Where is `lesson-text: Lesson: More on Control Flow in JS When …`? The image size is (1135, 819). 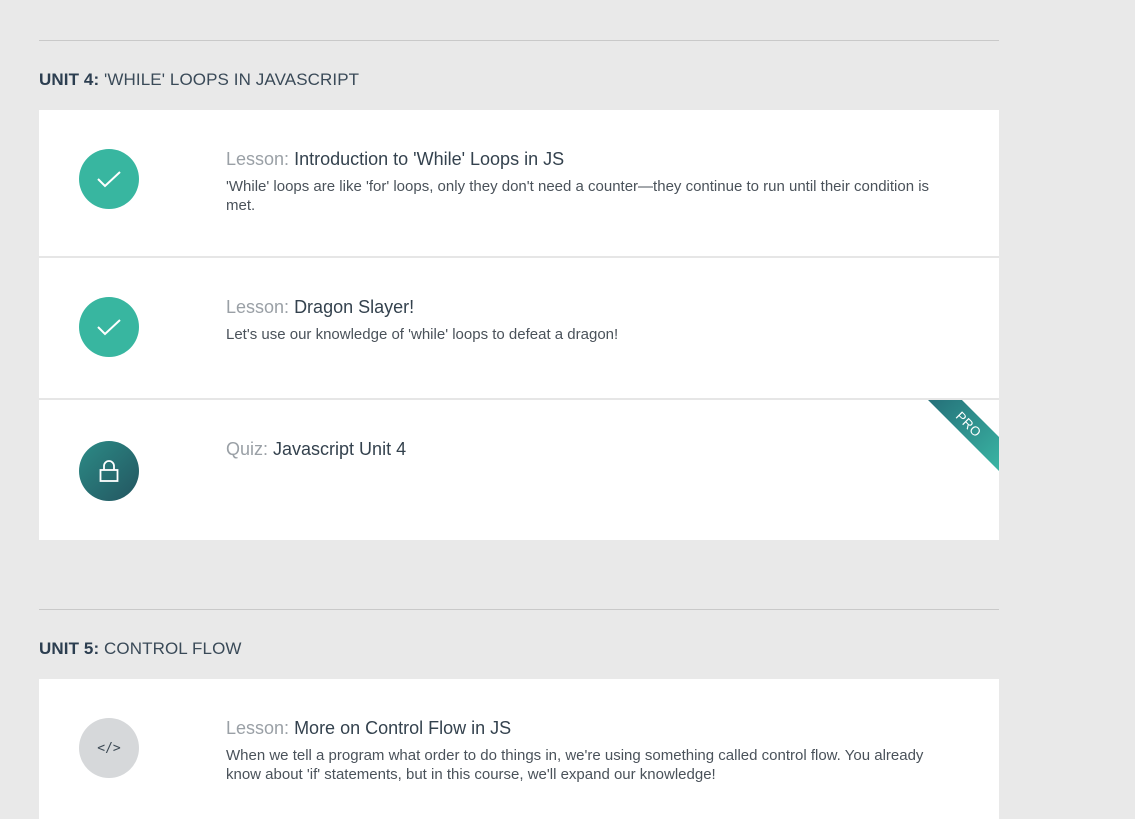 lesson-text: Lesson: More on Control Flow in JS When … is located at coordinates (593, 750).